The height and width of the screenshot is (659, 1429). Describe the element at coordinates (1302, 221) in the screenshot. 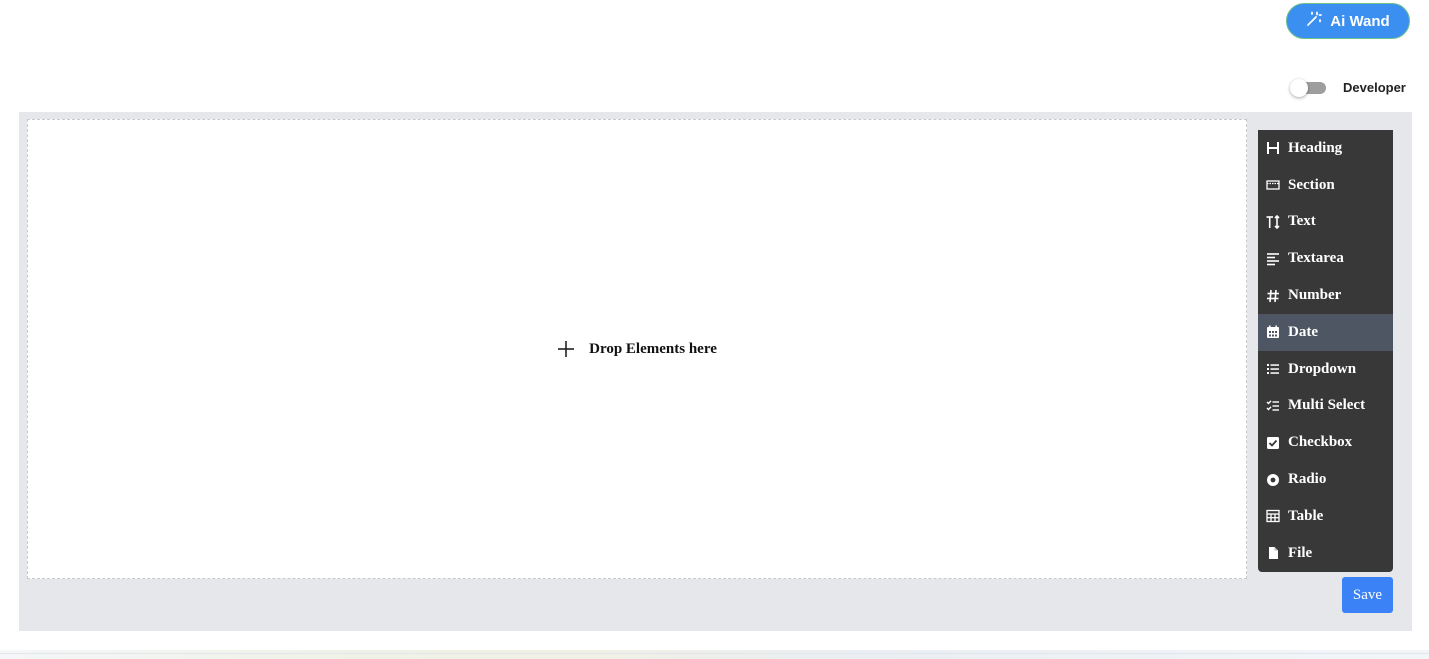

I see `palette-item-label: Text` at that location.